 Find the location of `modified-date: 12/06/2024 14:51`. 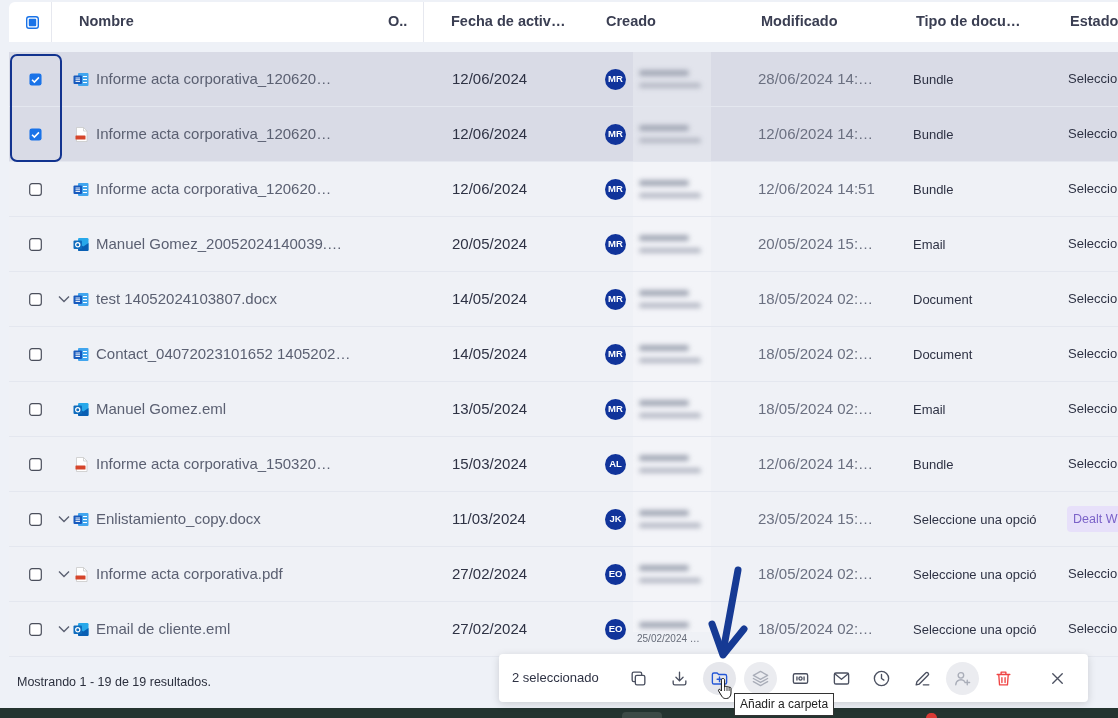

modified-date: 12/06/2024 14:51 is located at coordinates (816, 188).